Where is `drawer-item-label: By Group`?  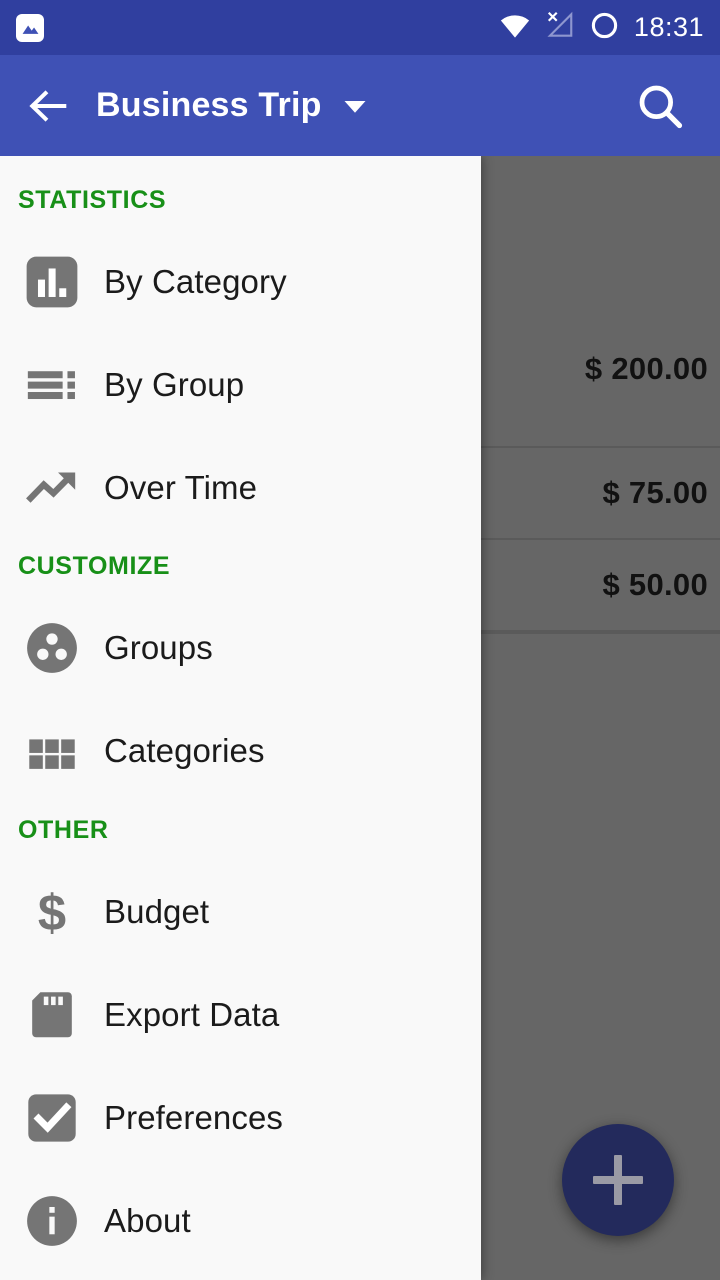 drawer-item-label: By Group is located at coordinates (174, 384).